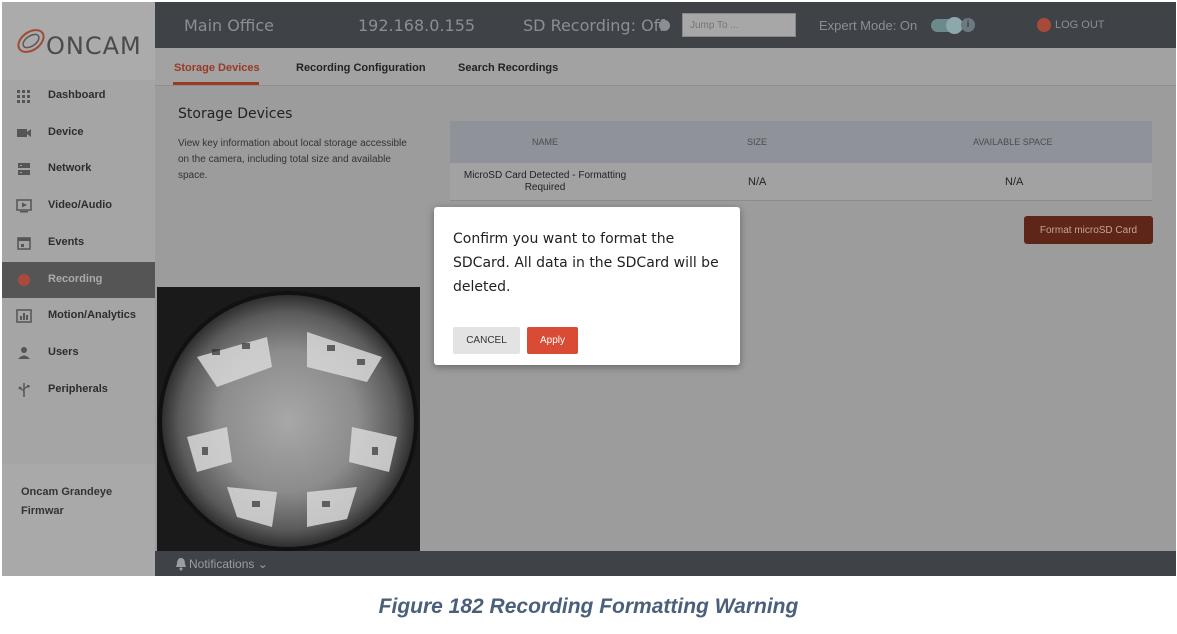 The width and height of the screenshot is (1177, 634). Describe the element at coordinates (552, 340) in the screenshot. I see `apply-button: Apply` at that location.